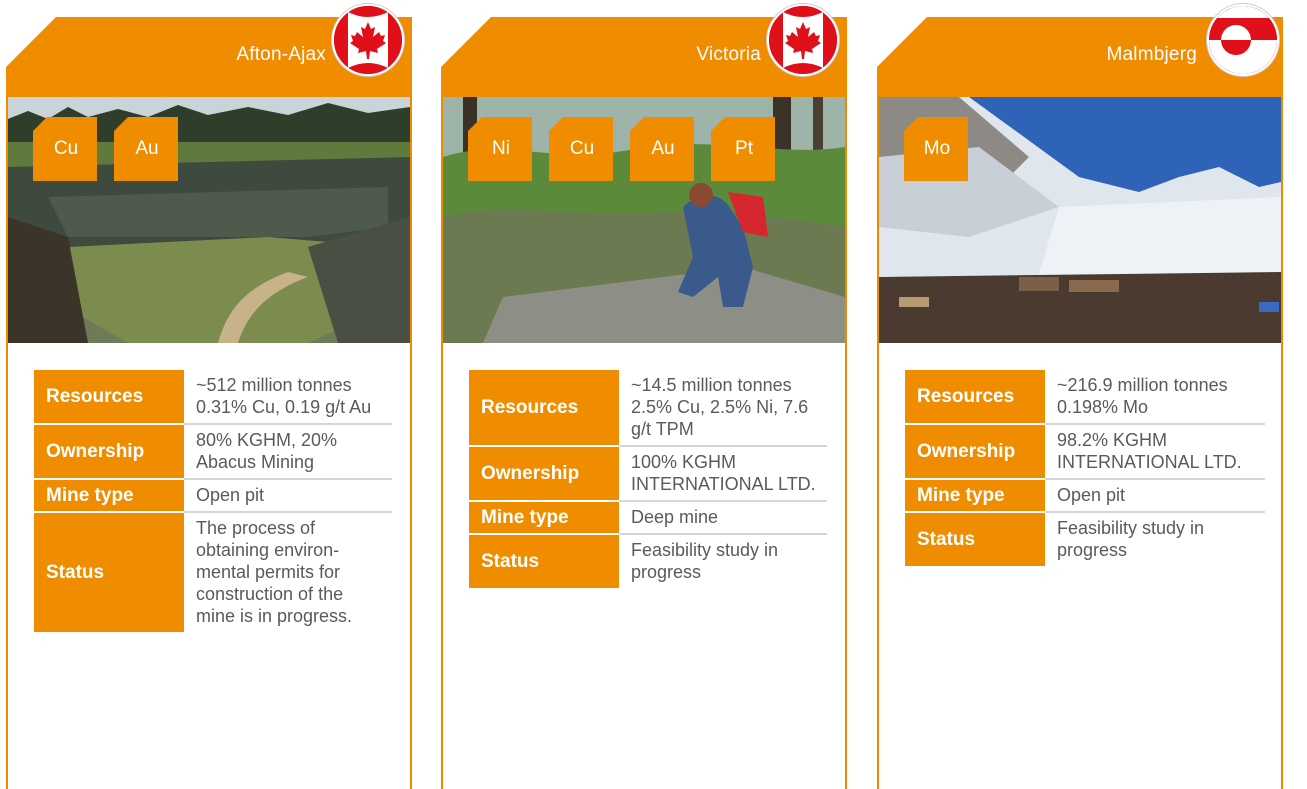  What do you see at coordinates (936, 149) in the screenshot?
I see `metal-tag: Mo` at bounding box center [936, 149].